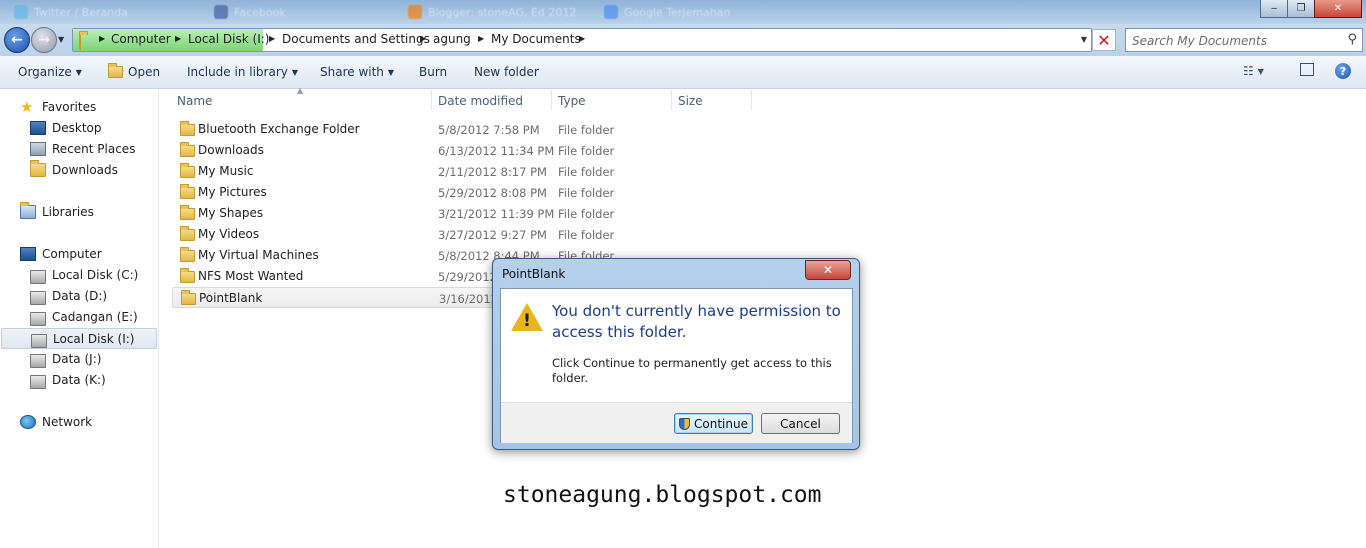 Image resolution: width=1366 pixels, height=548 pixels. I want to click on continue-button: Continue, so click(713, 423).